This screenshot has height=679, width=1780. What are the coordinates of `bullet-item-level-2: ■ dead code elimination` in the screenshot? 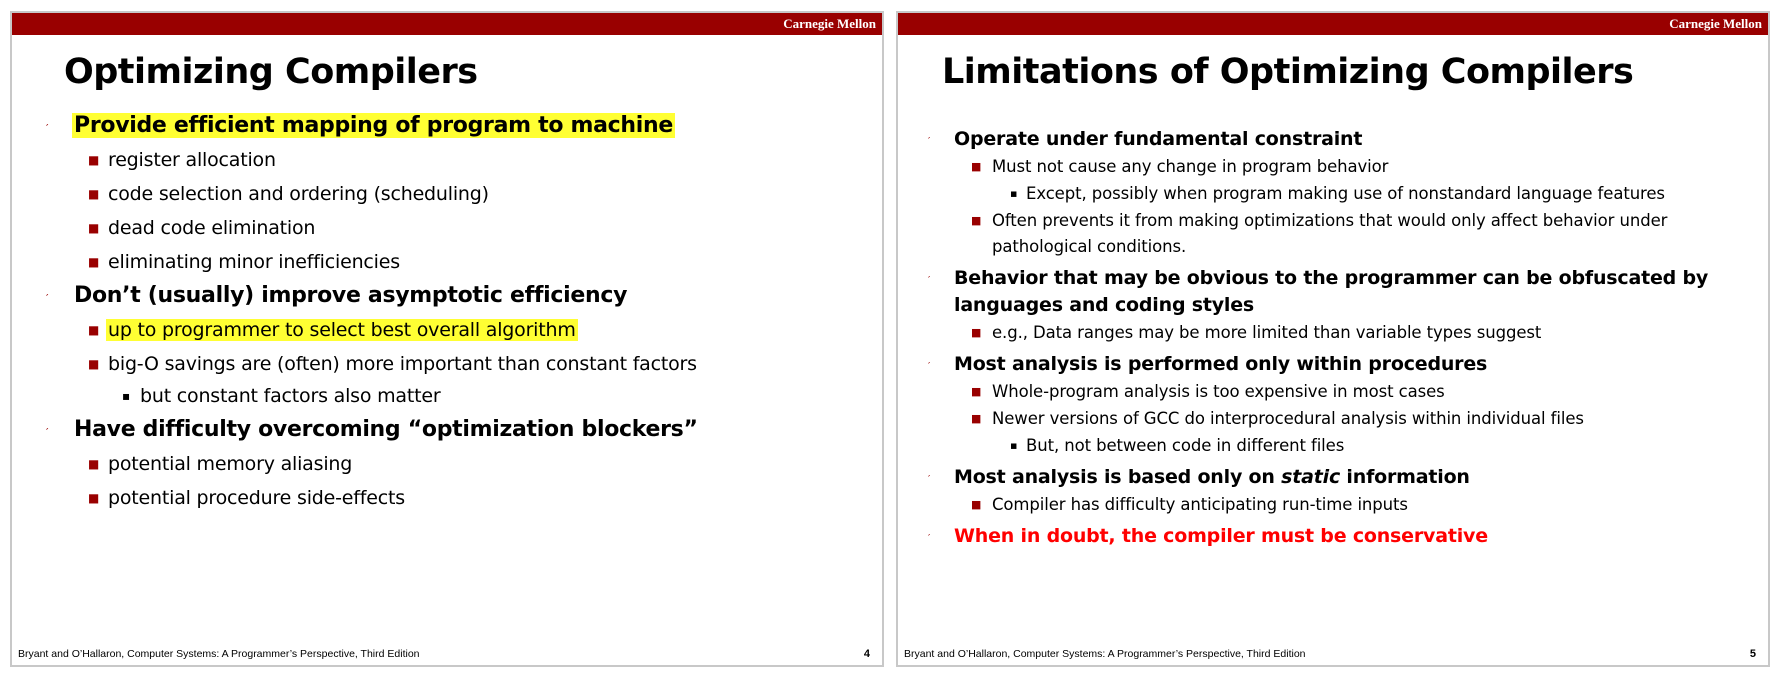 It's located at (447, 228).